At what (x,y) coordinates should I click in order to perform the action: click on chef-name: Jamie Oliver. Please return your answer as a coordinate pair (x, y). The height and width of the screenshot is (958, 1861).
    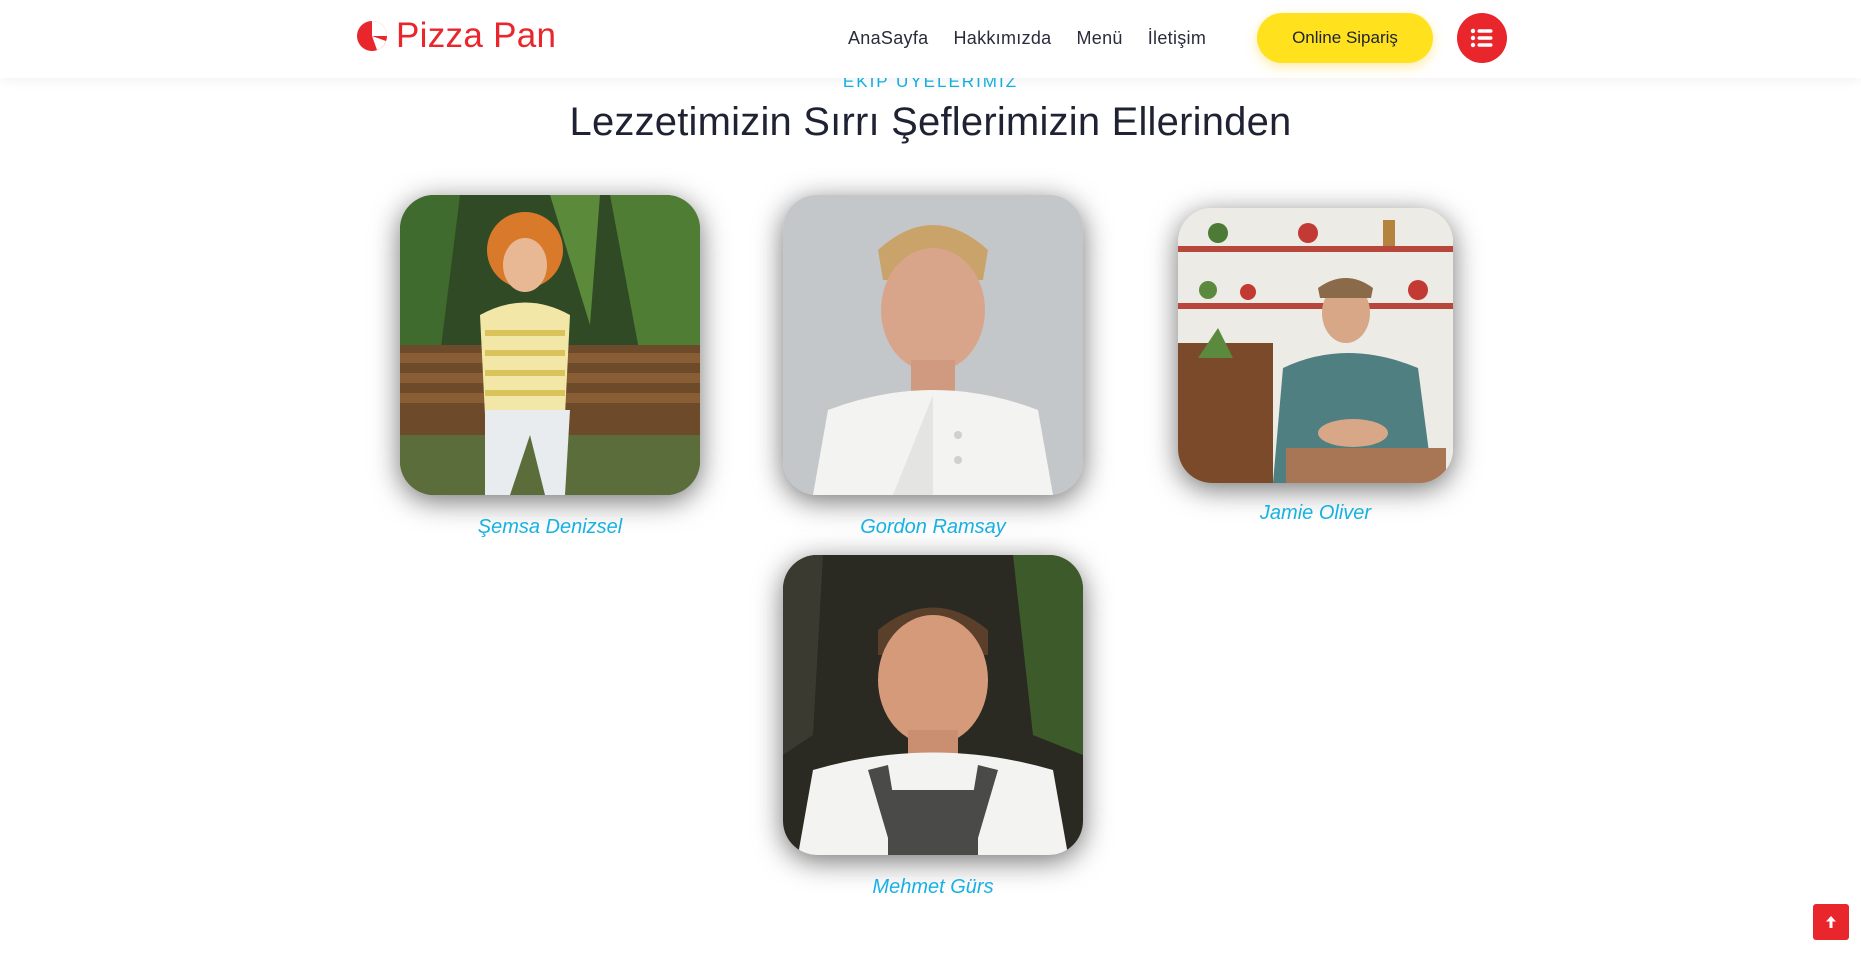
    Looking at the image, I should click on (1315, 513).